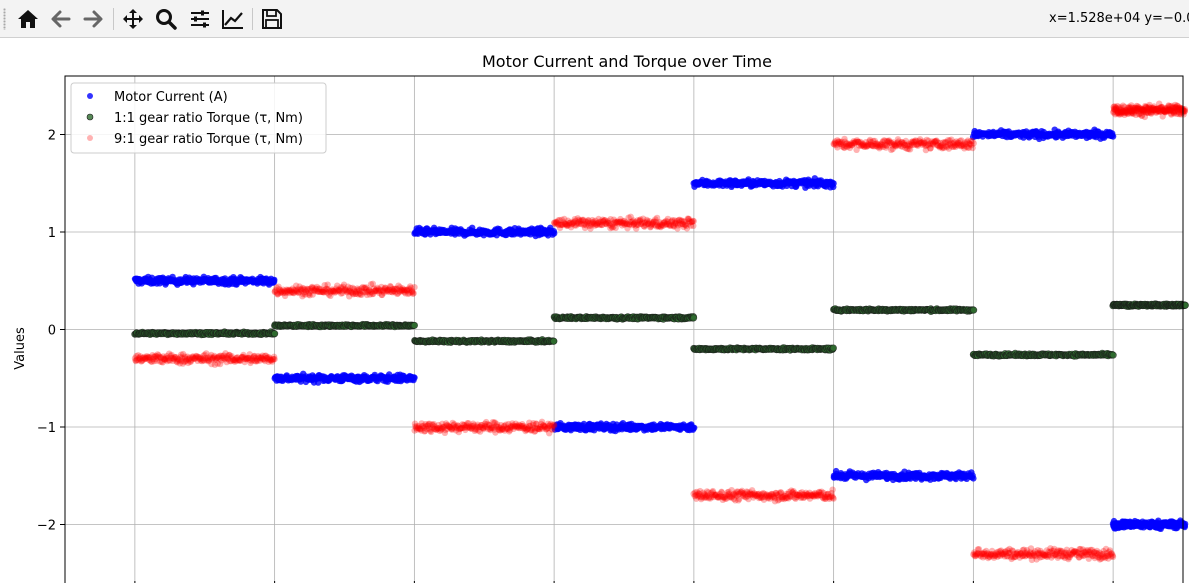  What do you see at coordinates (4, 19) in the screenshot?
I see `toolbar-grip` at bounding box center [4, 19].